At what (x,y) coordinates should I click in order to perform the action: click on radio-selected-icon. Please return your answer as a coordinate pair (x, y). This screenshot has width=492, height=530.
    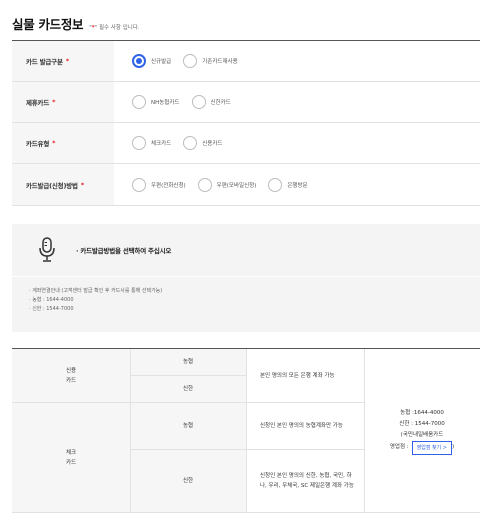
    Looking at the image, I should click on (139, 61).